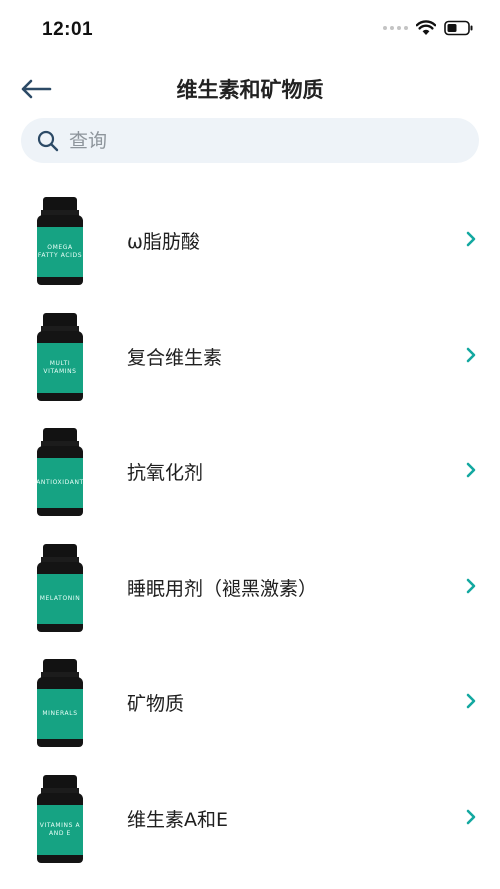  Describe the element at coordinates (250, 816) in the screenshot. I see `list-item: VITAMINS A AND E 维生素A和E` at that location.